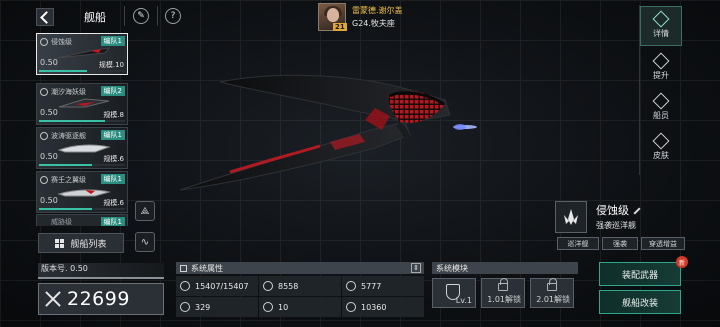  Describe the element at coordinates (111, 65) in the screenshot. I see `ship-scale: 规模.10` at that location.